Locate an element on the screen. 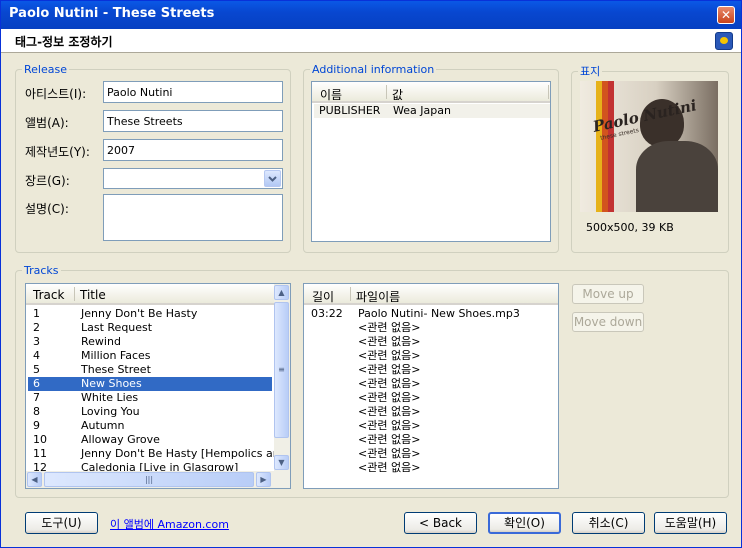 The image size is (742, 548). artist-label: 아티스트(I): is located at coordinates (56, 94).